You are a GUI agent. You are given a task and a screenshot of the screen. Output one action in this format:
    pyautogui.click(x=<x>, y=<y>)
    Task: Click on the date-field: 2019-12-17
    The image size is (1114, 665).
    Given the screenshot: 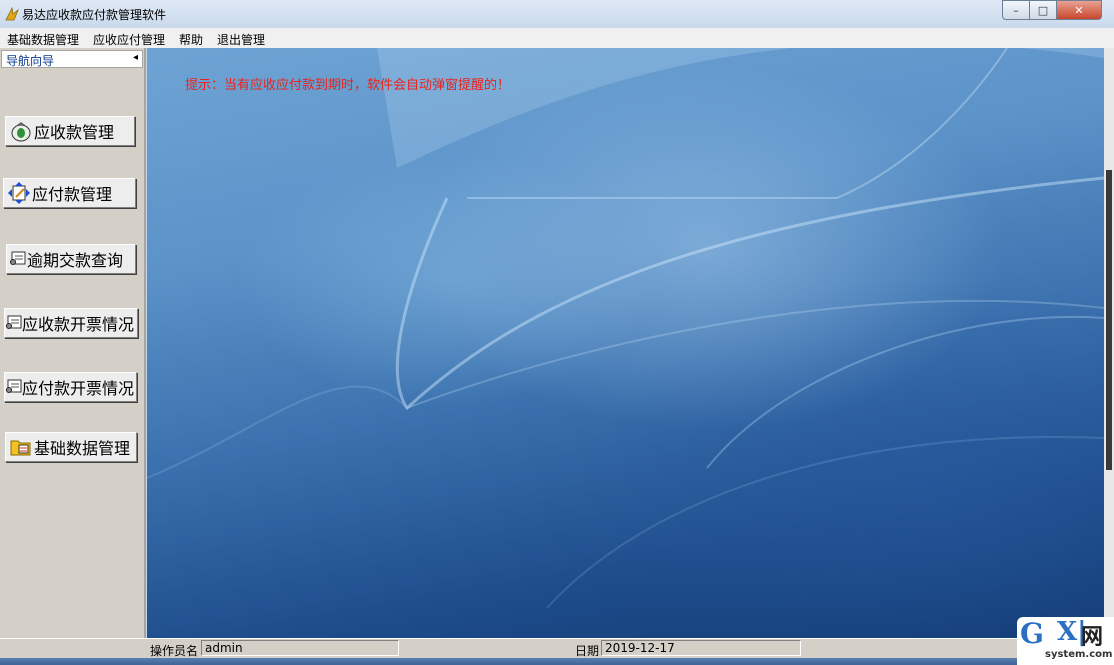 What is the action you would take?
    pyautogui.click(x=701, y=648)
    